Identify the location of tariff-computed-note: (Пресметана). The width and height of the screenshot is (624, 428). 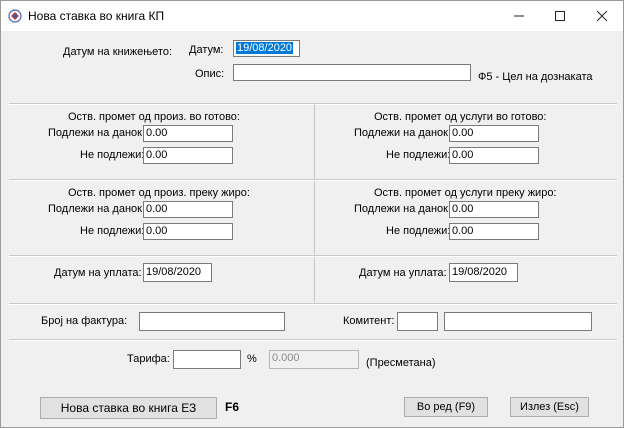
(401, 363).